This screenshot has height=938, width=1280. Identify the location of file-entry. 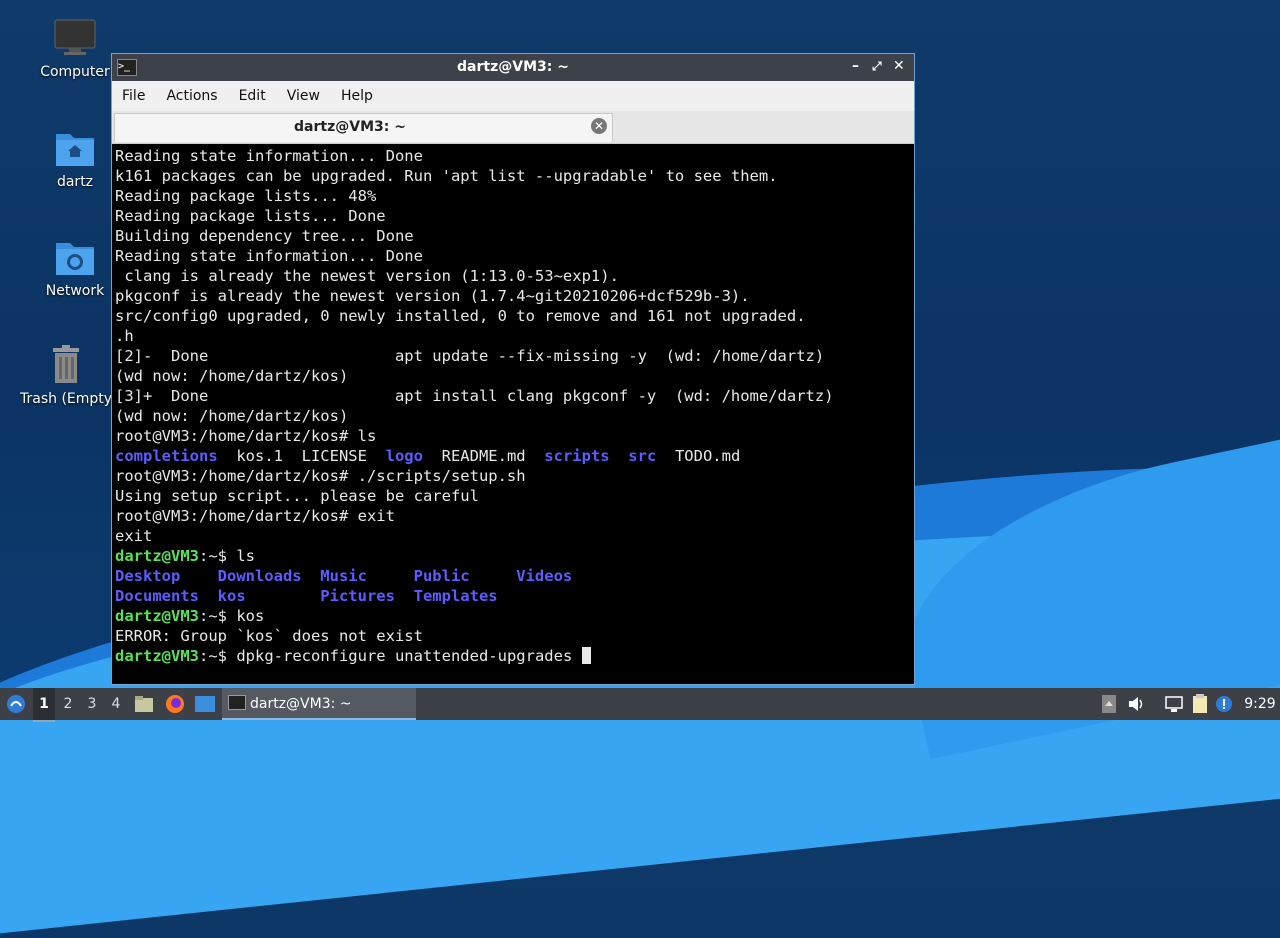
(619, 456).